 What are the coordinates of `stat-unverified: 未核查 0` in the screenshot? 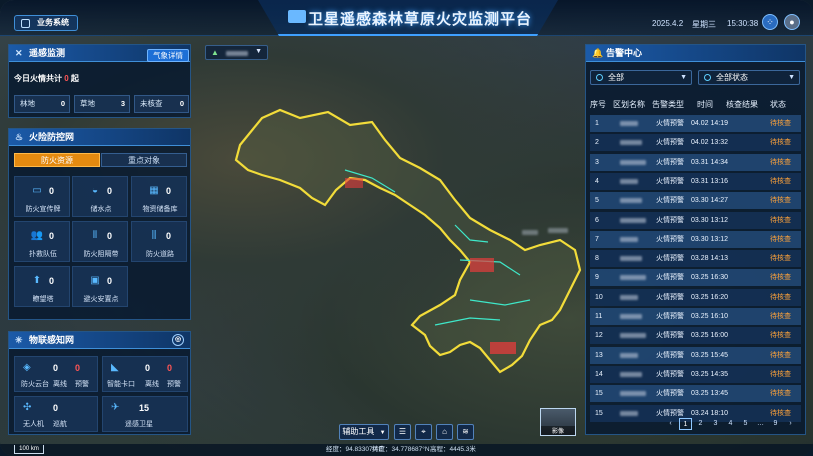 It's located at (161, 104).